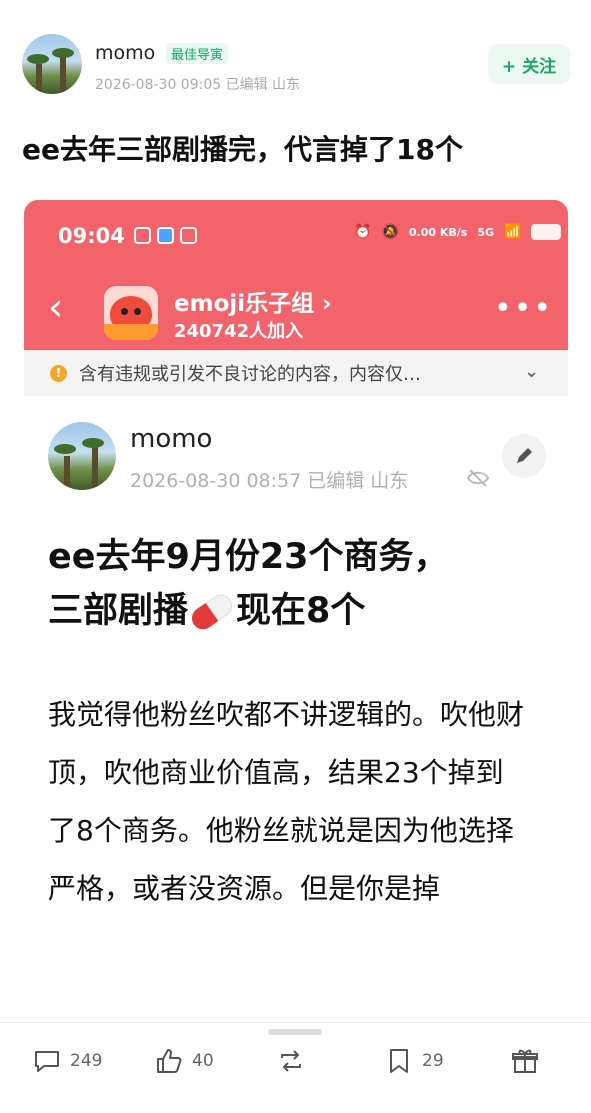 This screenshot has height=1113, width=591. What do you see at coordinates (486, 232) in the screenshot?
I see `network-type: 5G` at bounding box center [486, 232].